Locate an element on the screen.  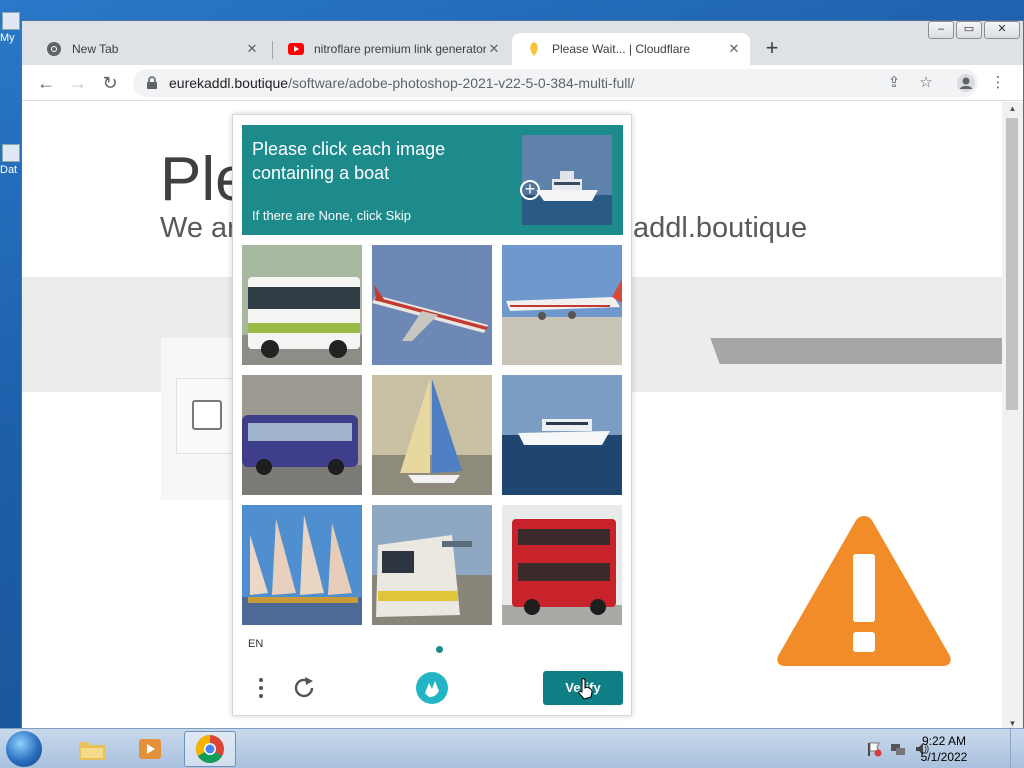
cloudflare-icon is located at coordinates (534, 49).